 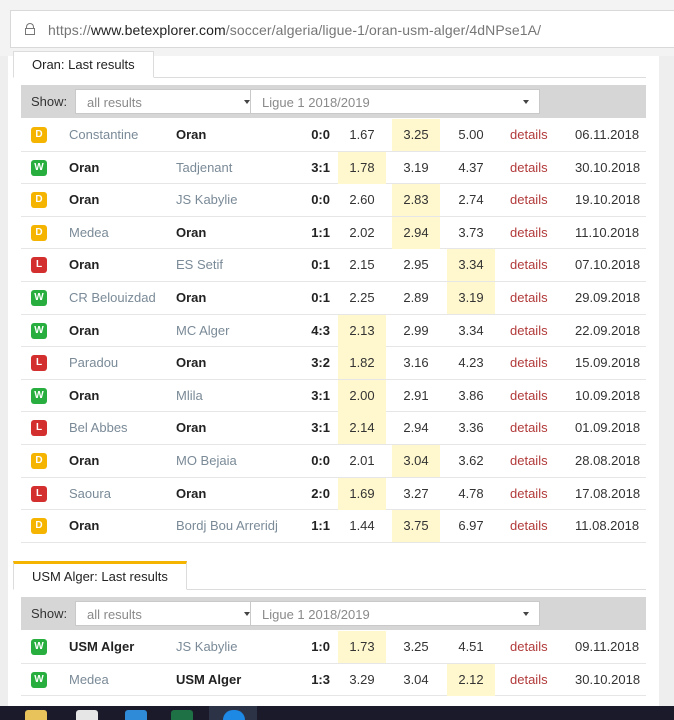 I want to click on home-team-link: Paradou, so click(x=93, y=363).